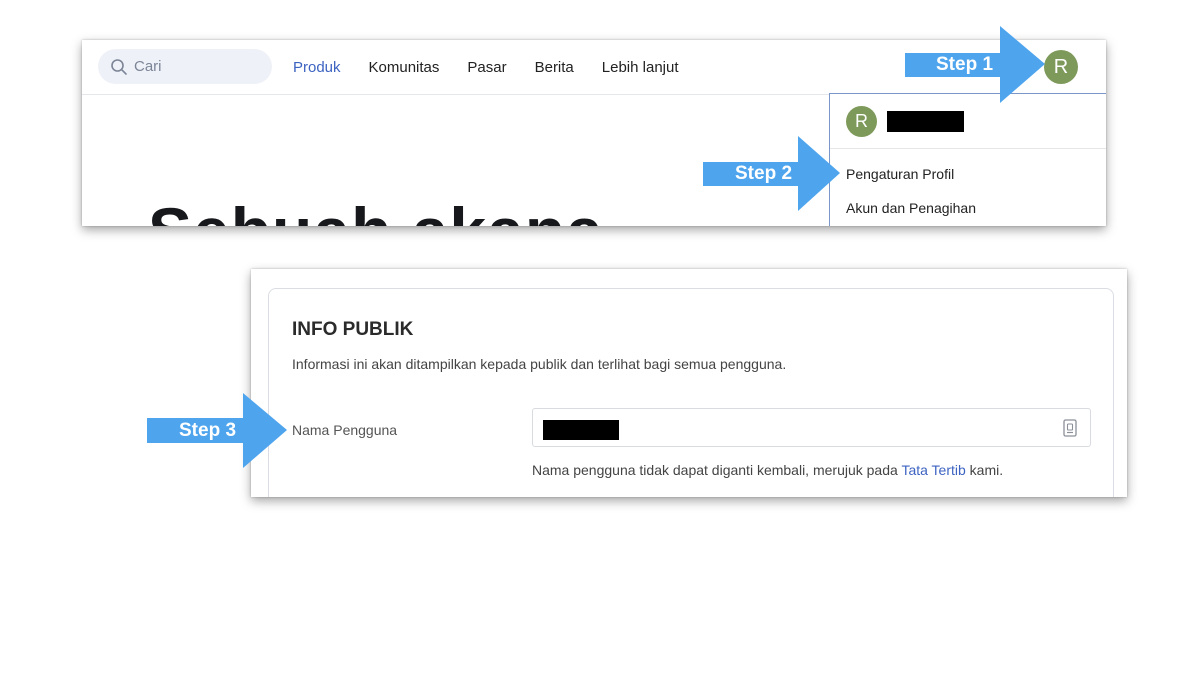  I want to click on nav-item-produk: Produk, so click(317, 67).